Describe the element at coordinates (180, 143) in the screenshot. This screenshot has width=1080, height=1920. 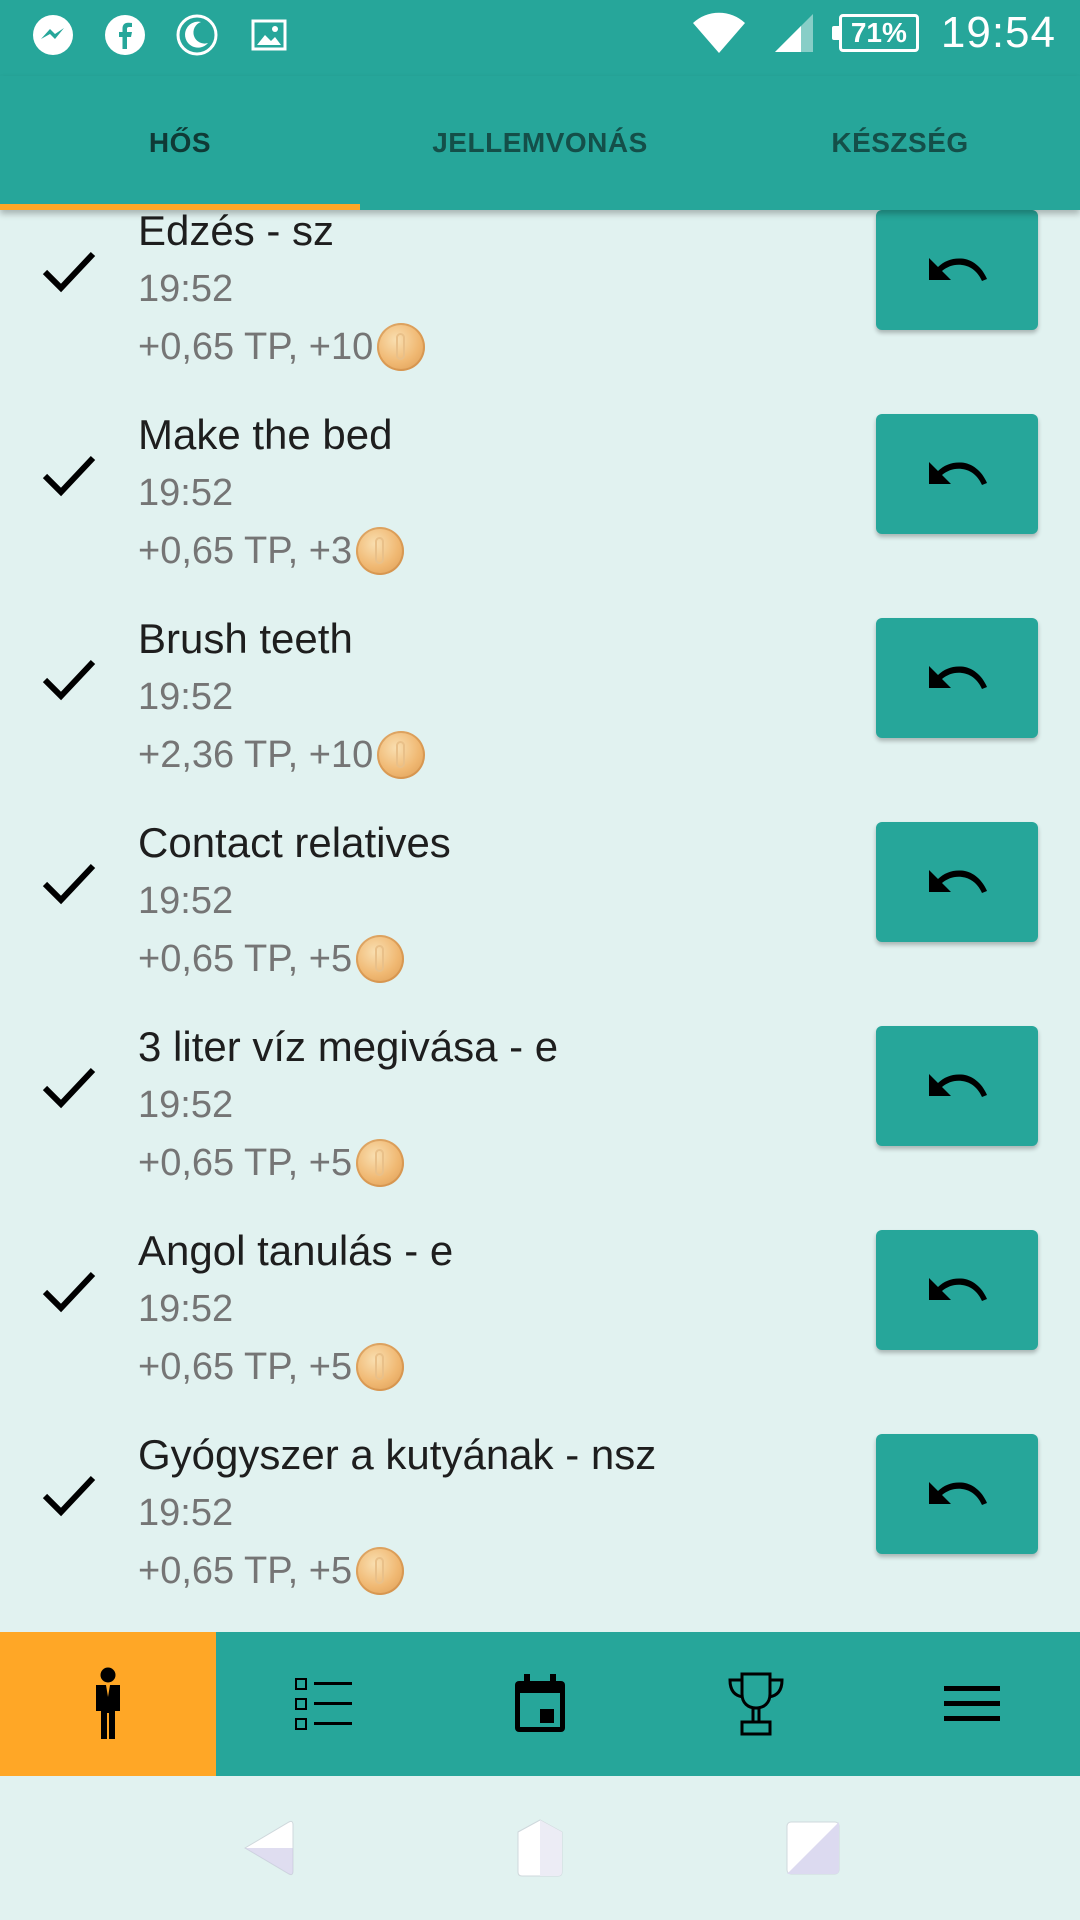
I see `tab-hos: HŐS` at that location.